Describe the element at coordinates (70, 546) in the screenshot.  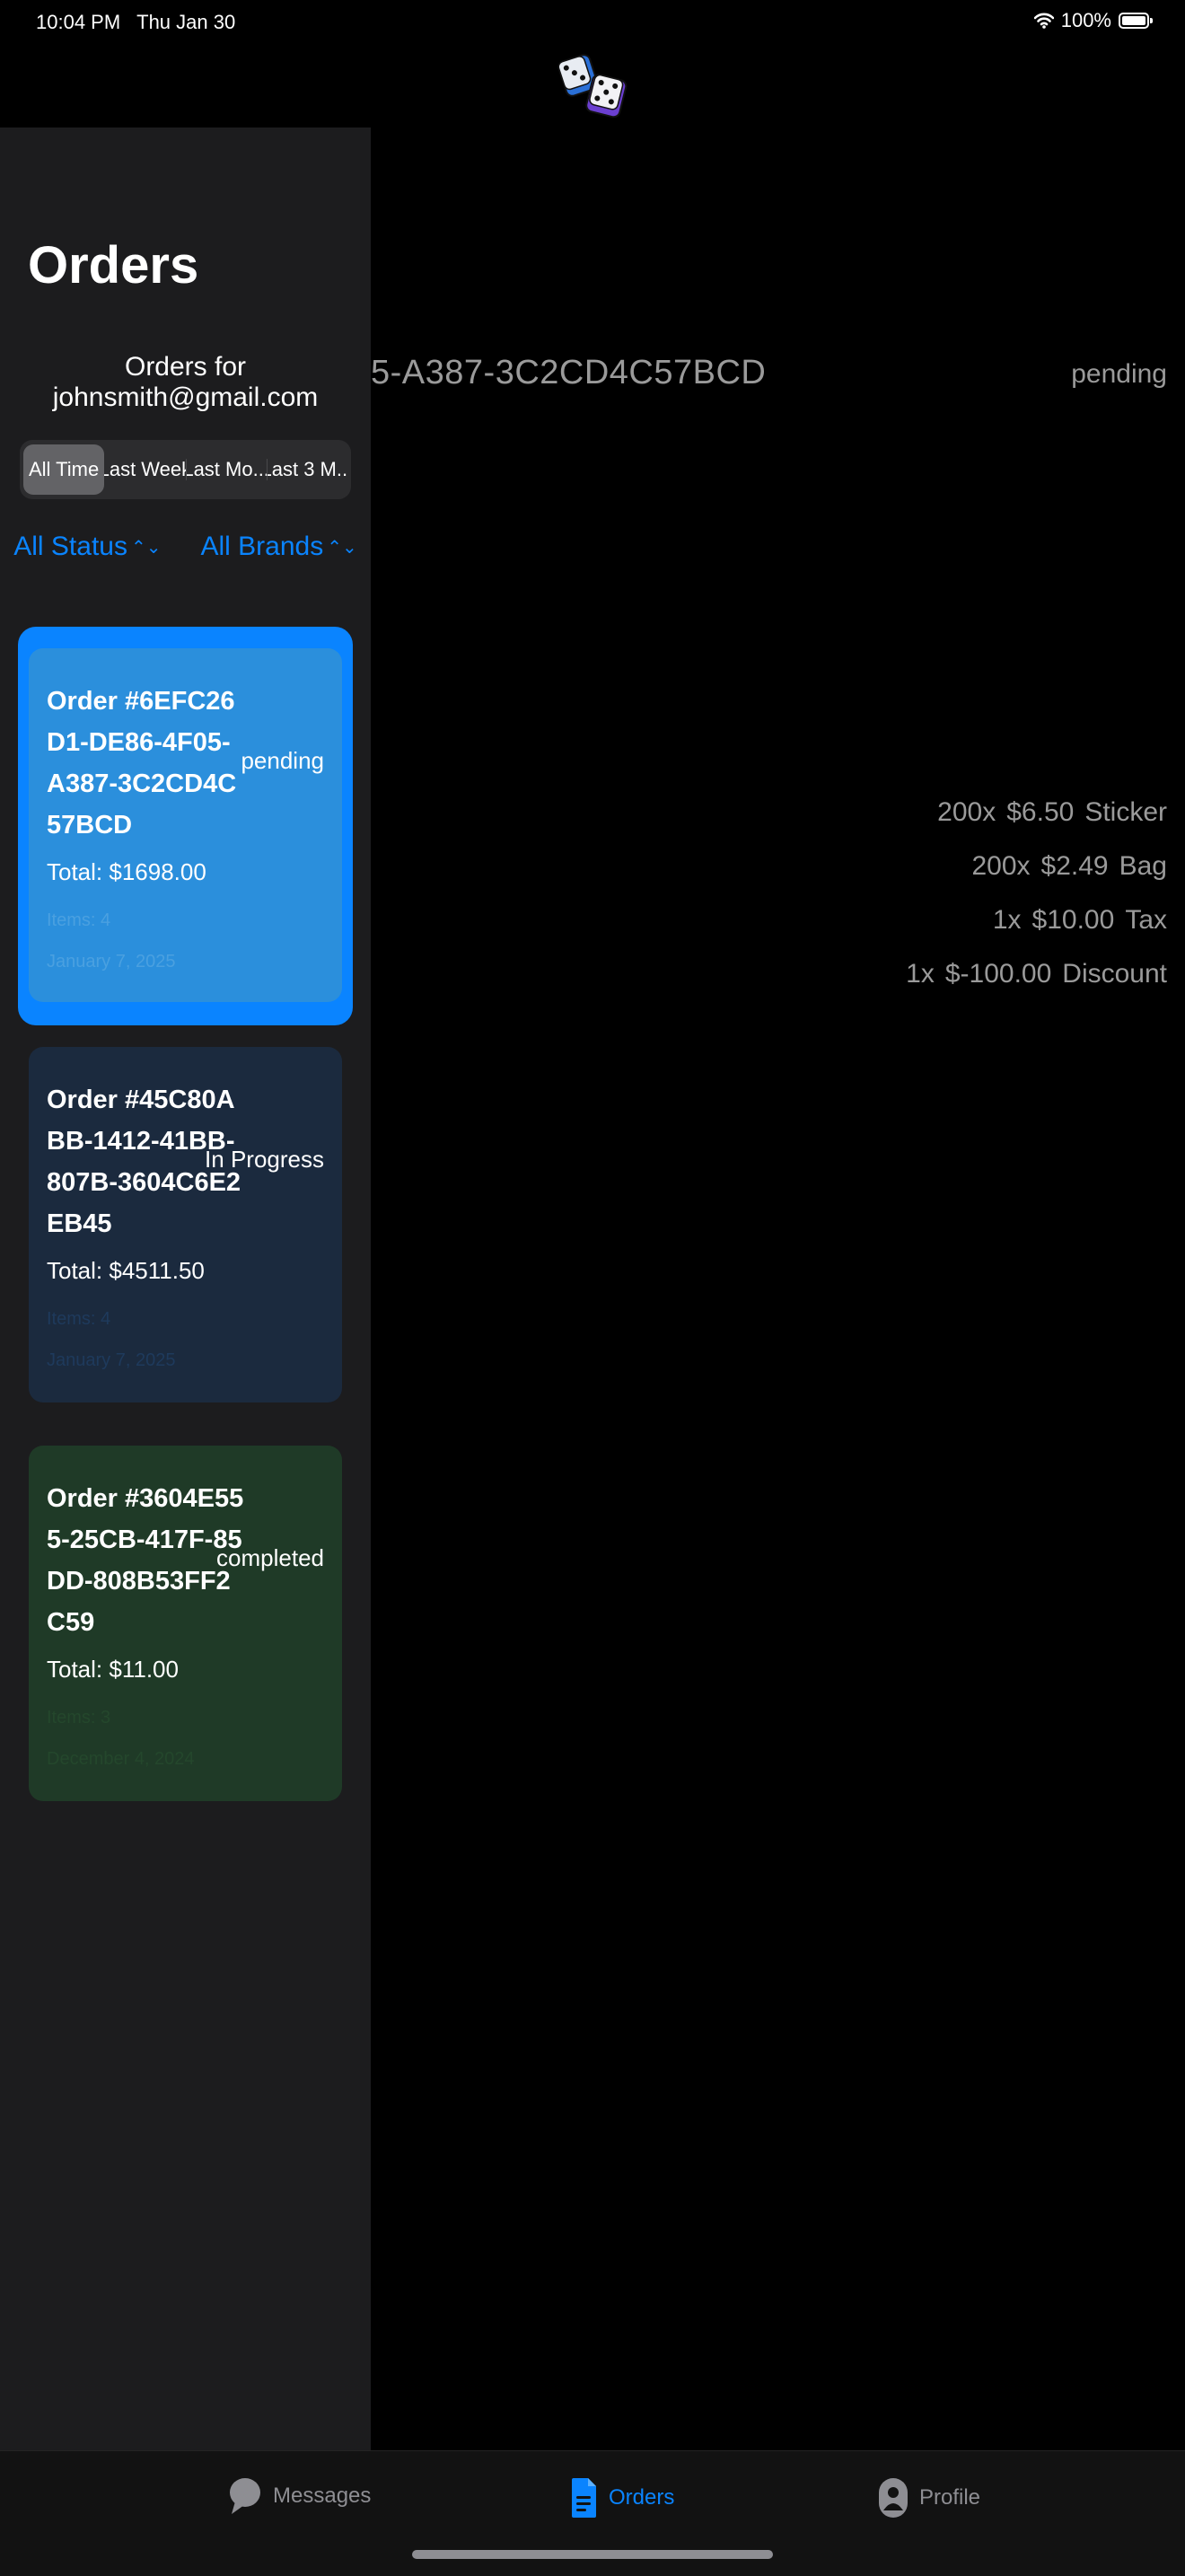
I see `status-filter-label: All Status` at that location.